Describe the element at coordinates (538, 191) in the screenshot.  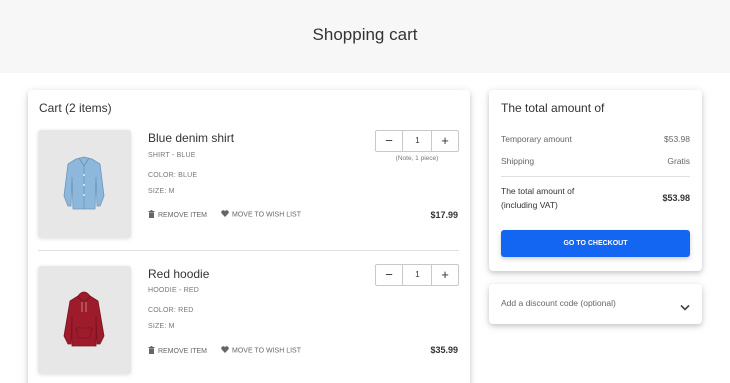
I see `summary-total-label-line1: The total amount of` at that location.